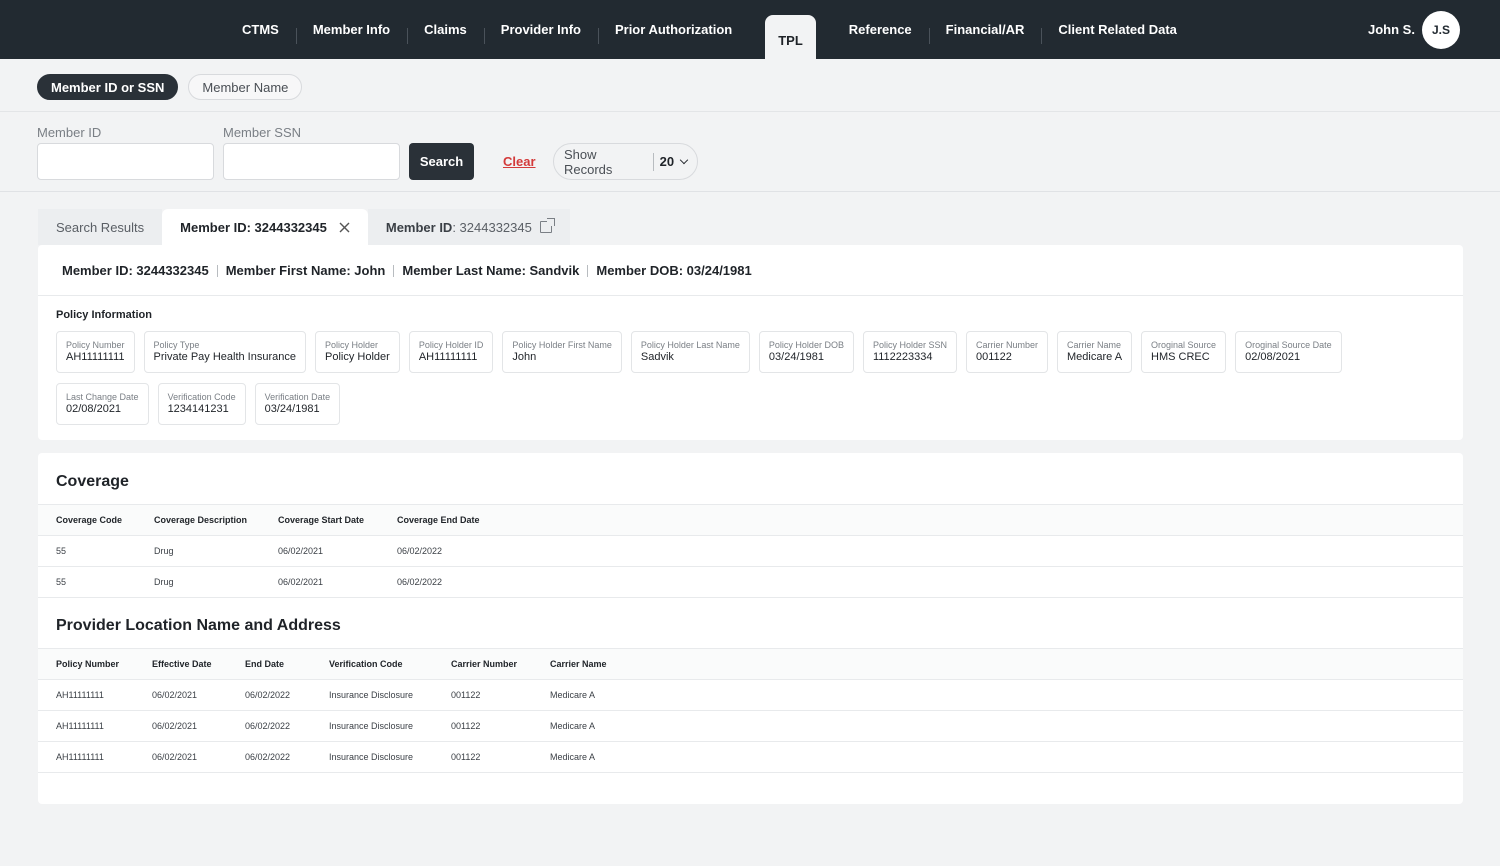 Image resolution: width=1500 pixels, height=866 pixels. I want to click on policy-field-label: Policy Holder, so click(352, 345).